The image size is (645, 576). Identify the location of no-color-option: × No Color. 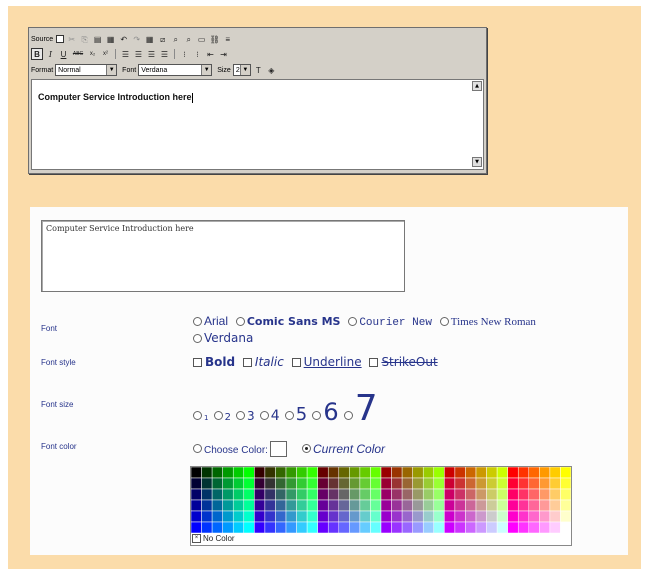
(213, 538).